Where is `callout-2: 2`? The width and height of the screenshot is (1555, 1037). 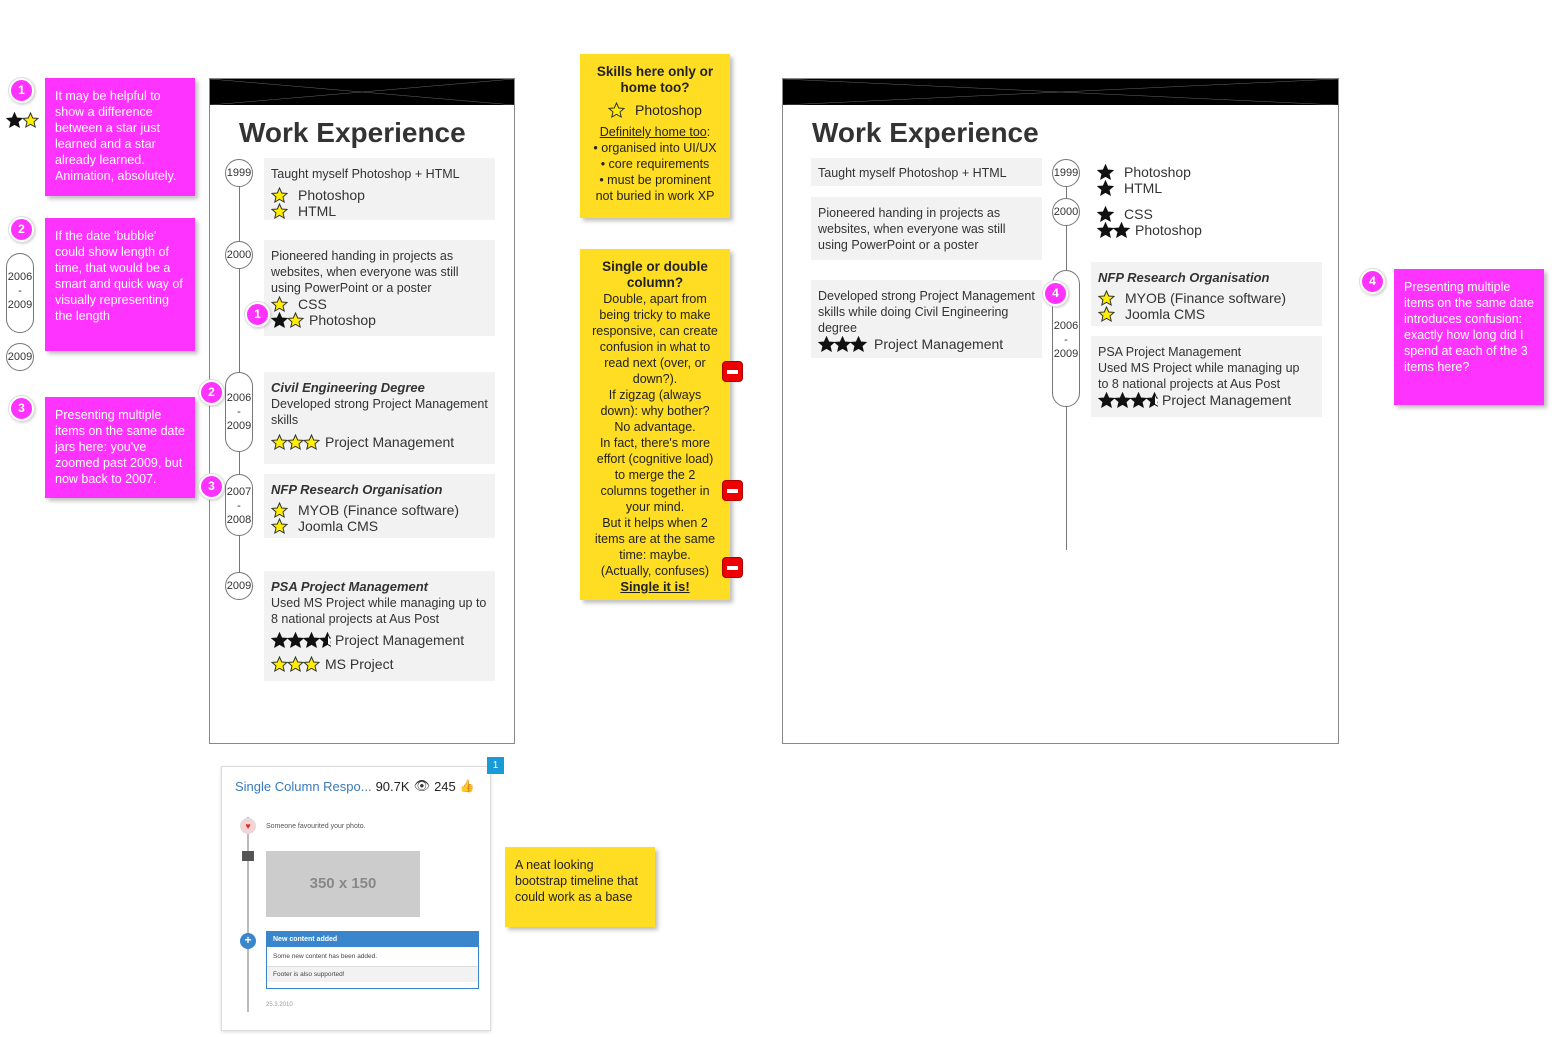
callout-2: 2 is located at coordinates (21, 229).